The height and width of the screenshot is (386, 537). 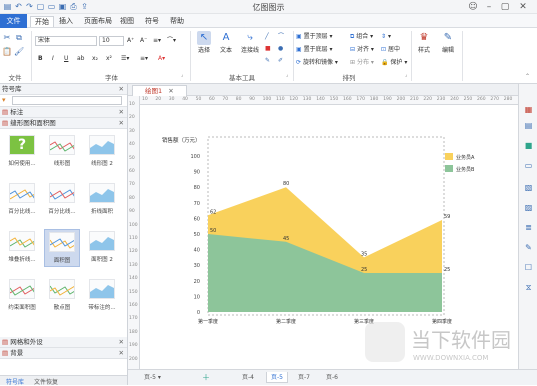 I want to click on tab-help: 帮助, so click(x=177, y=21).